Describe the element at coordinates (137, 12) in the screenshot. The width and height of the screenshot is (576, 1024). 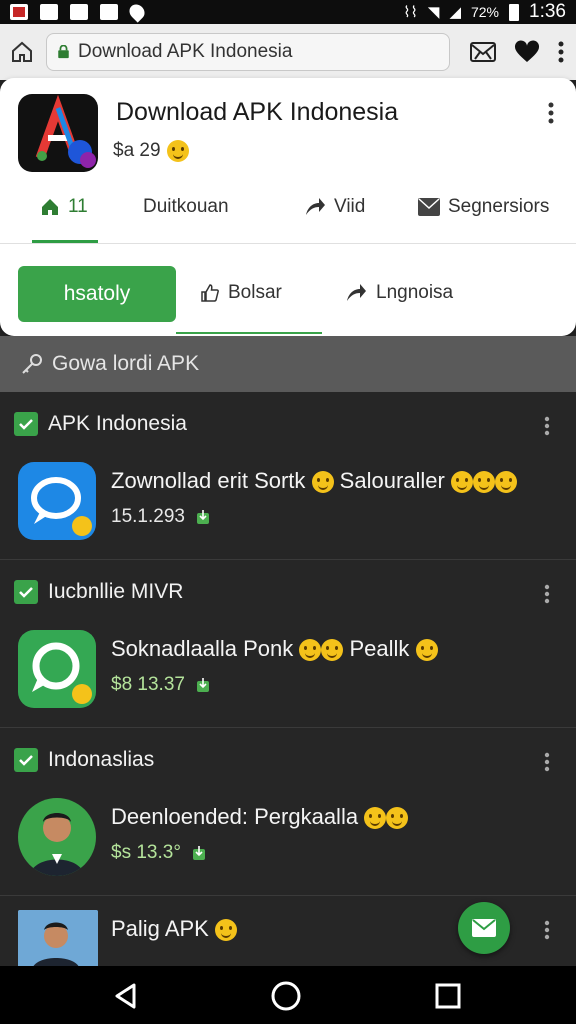
I see `location-icon` at that location.